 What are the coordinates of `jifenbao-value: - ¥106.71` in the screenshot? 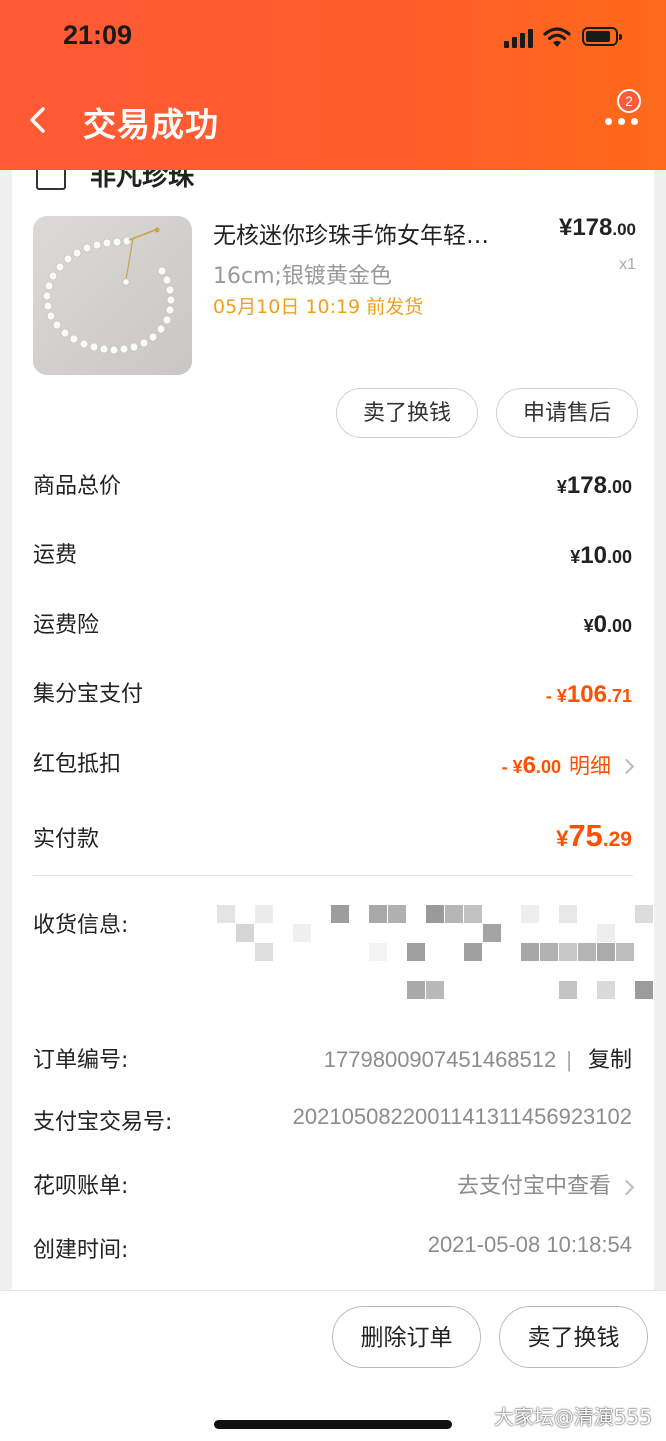 It's located at (589, 695).